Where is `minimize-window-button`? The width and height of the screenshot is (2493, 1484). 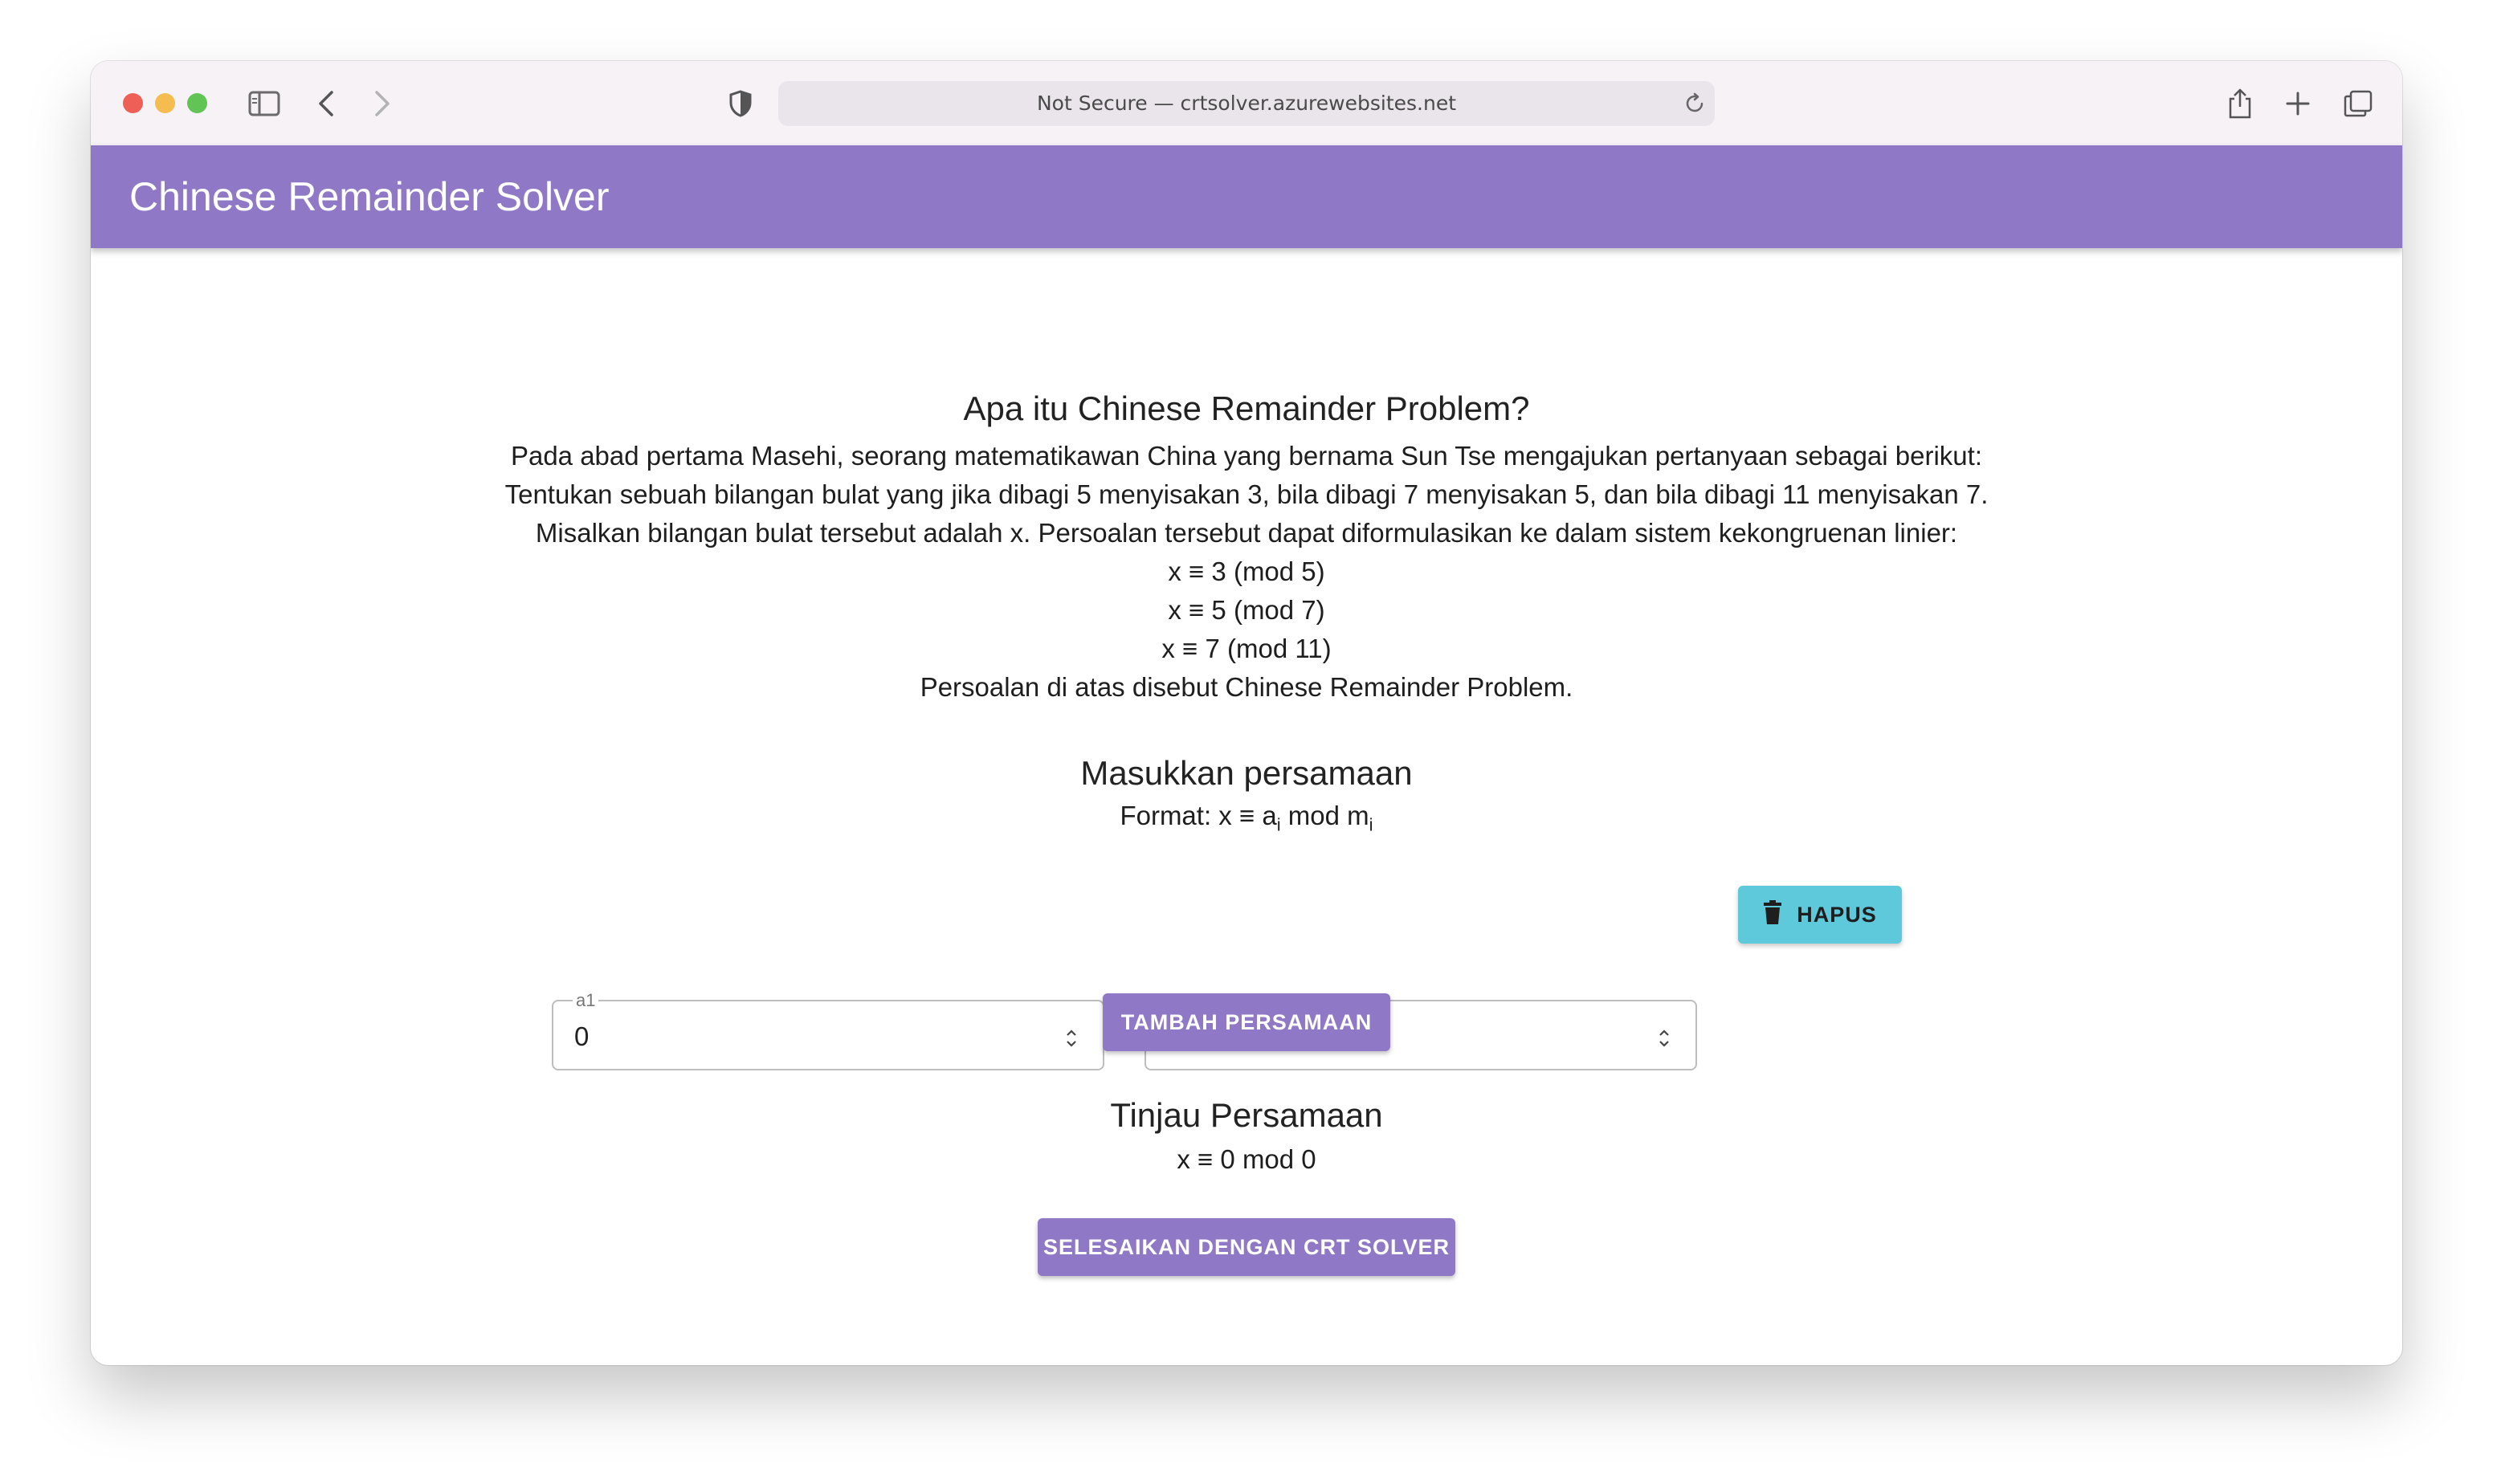
minimize-window-button is located at coordinates (165, 103).